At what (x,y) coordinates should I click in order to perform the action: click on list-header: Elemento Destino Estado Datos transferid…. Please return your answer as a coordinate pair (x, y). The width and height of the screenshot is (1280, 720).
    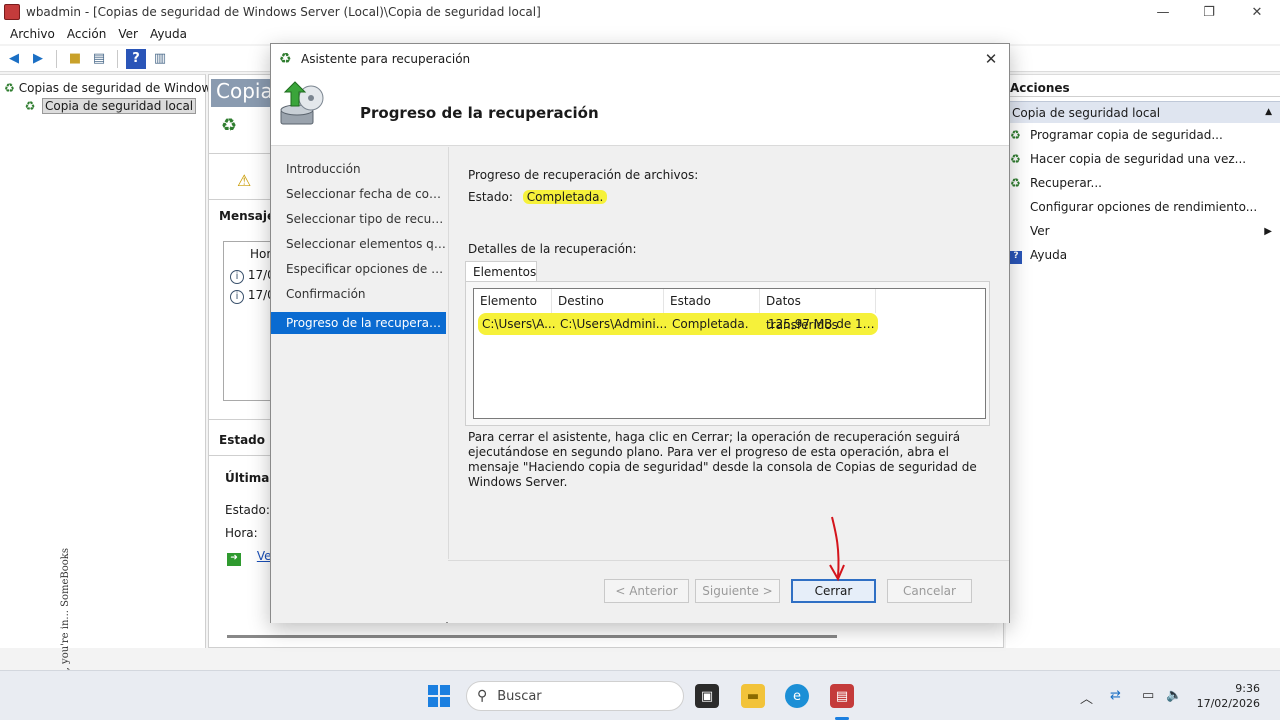
    Looking at the image, I should click on (729, 310).